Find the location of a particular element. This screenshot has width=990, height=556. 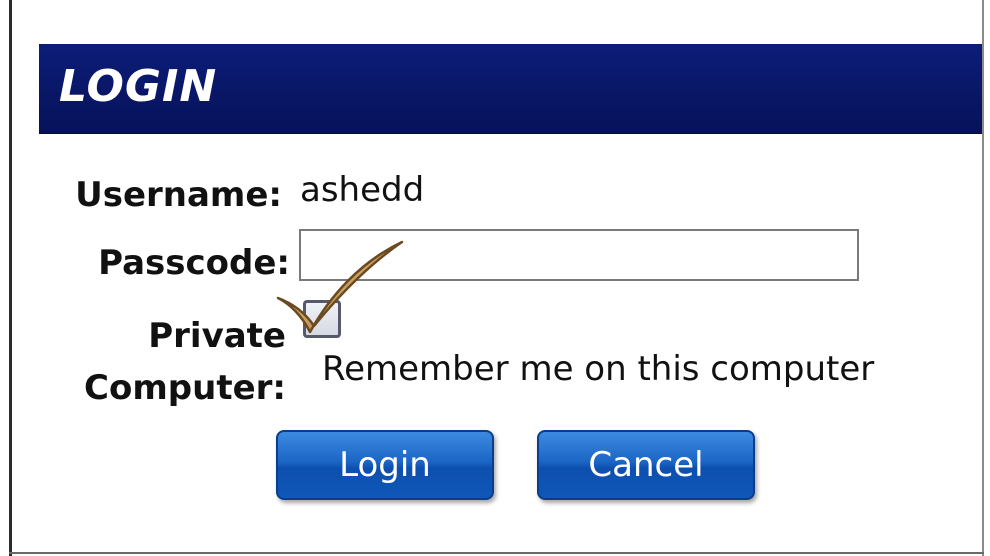

cancel-button: Cancel is located at coordinates (646, 465).